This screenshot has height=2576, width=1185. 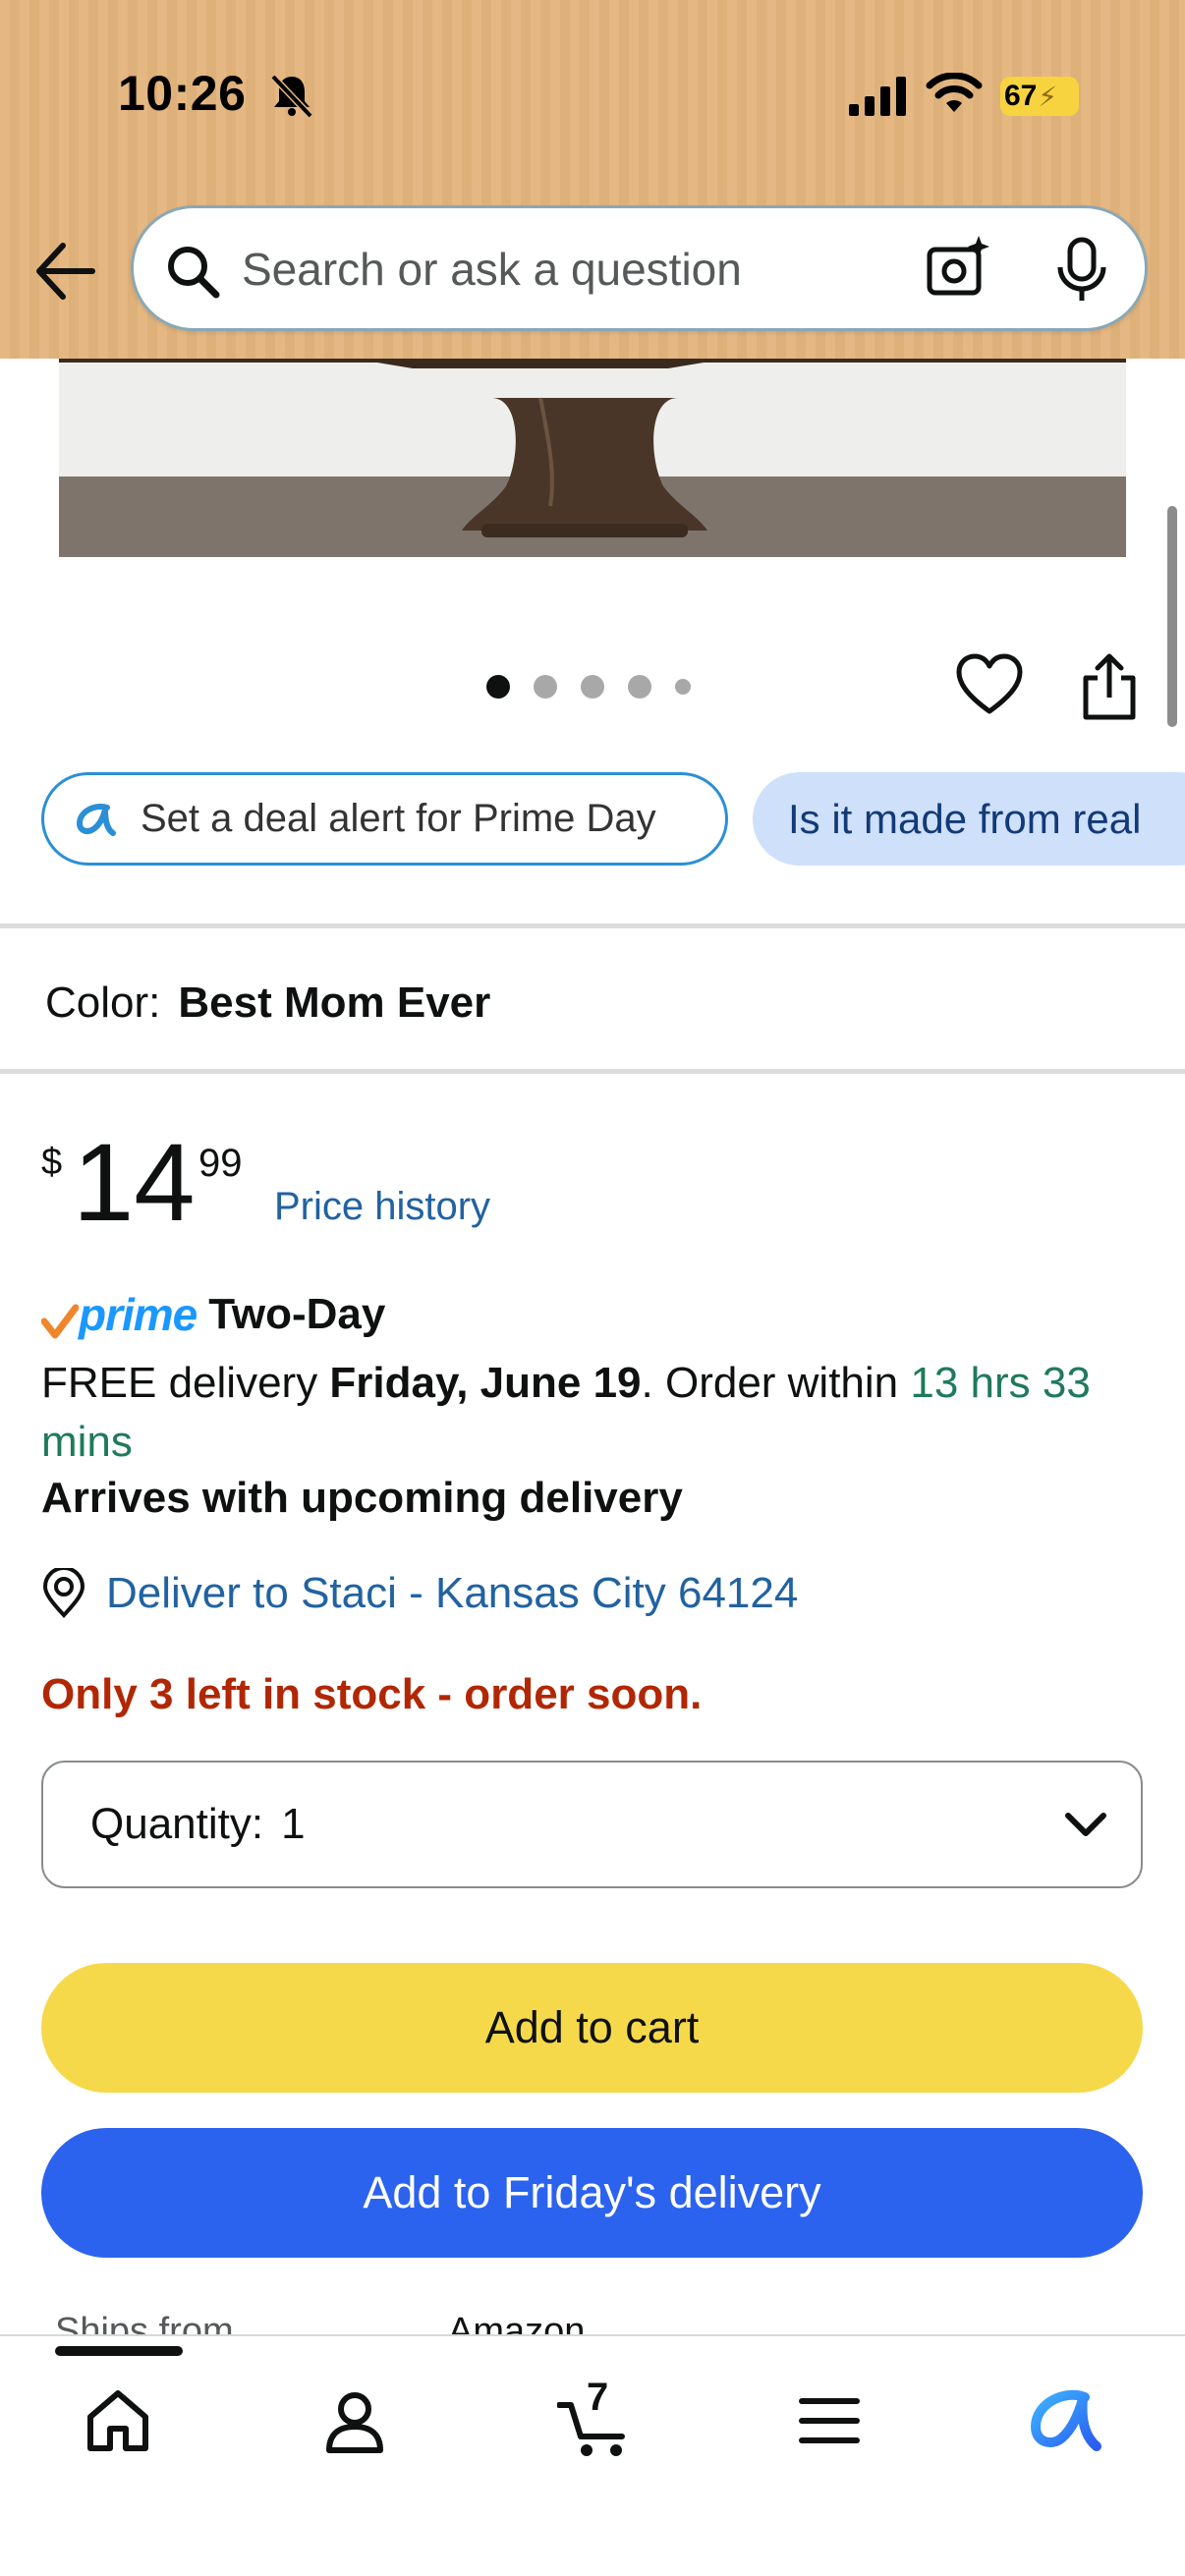 I want to click on tab-cart: 7, so click(x=592, y=2421).